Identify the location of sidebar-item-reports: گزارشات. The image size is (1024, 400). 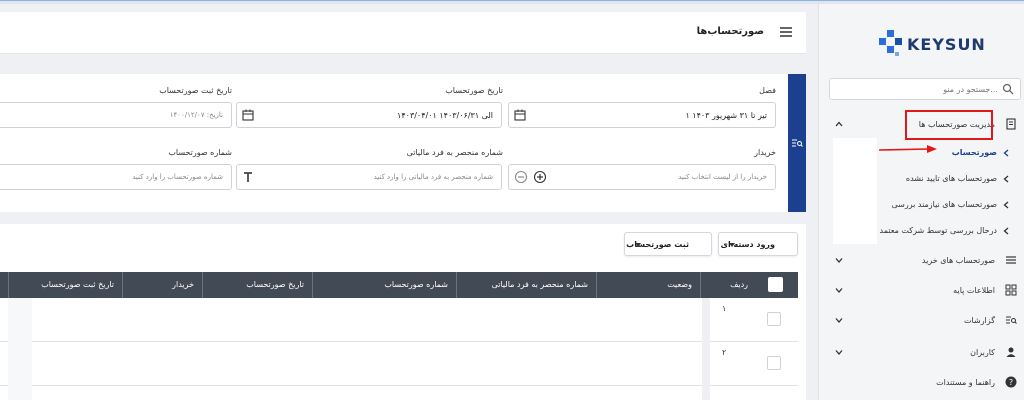
(921, 321).